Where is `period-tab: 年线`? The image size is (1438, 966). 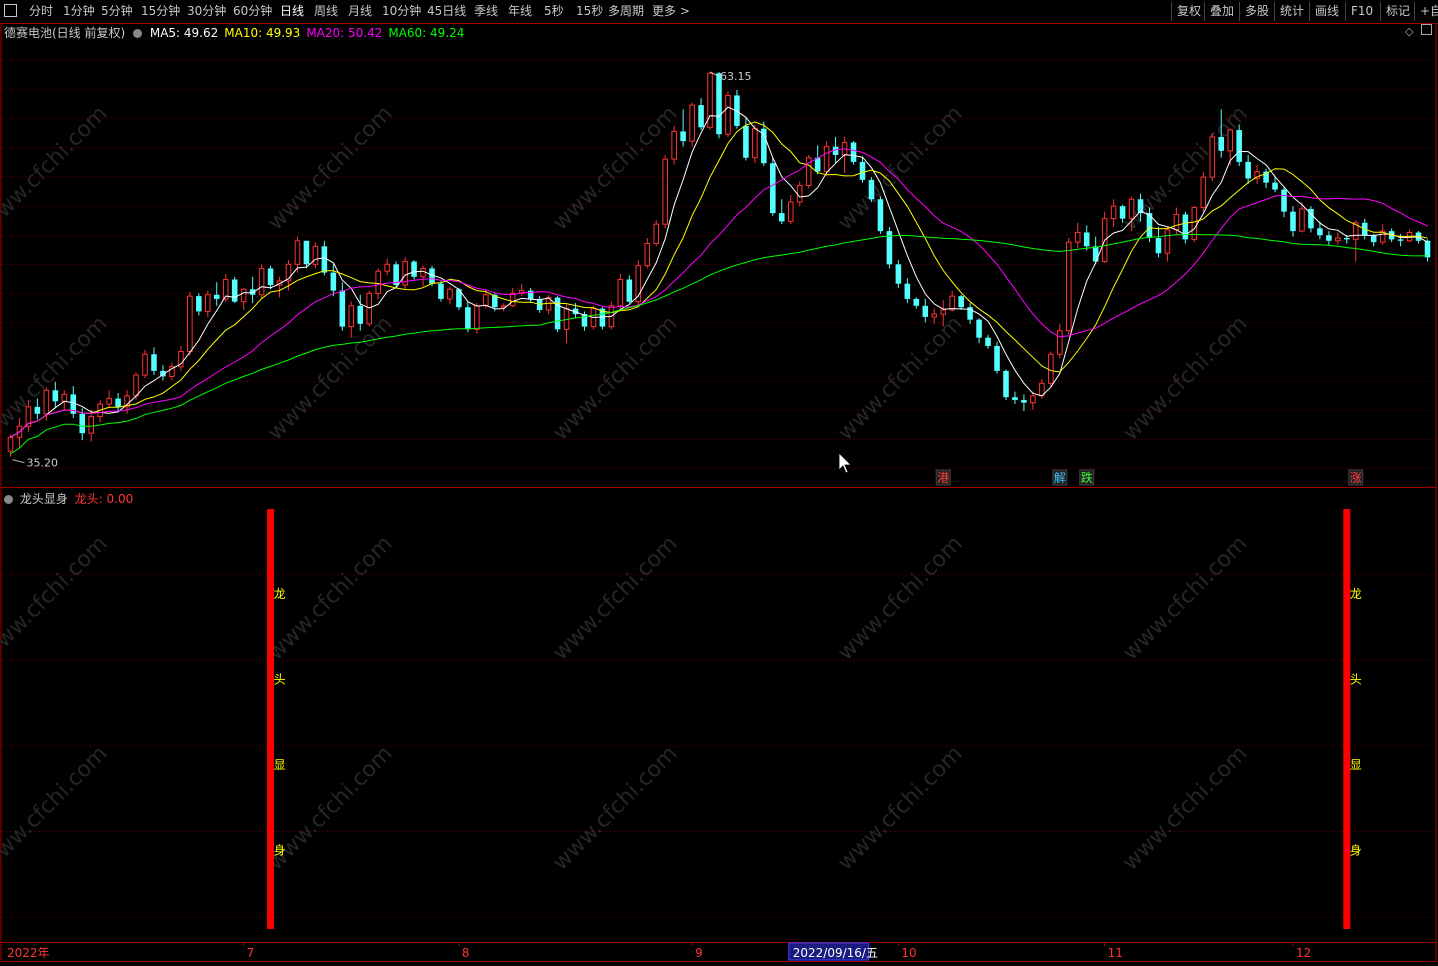
period-tab: 年线 is located at coordinates (520, 11).